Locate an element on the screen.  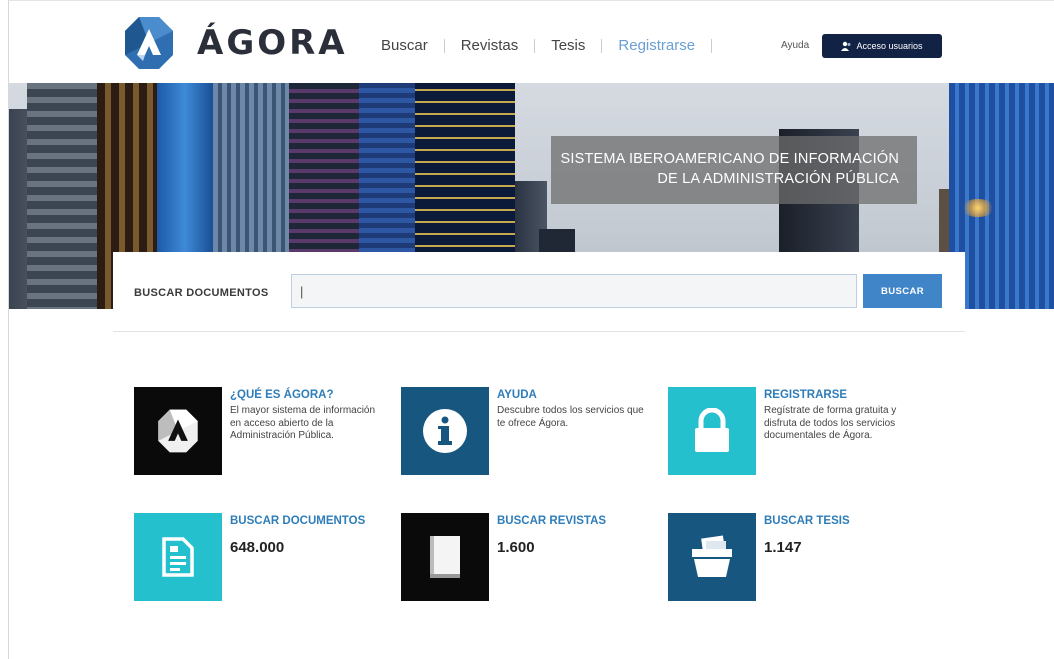
nav-registrarse: Registrarse is located at coordinates (656, 45).